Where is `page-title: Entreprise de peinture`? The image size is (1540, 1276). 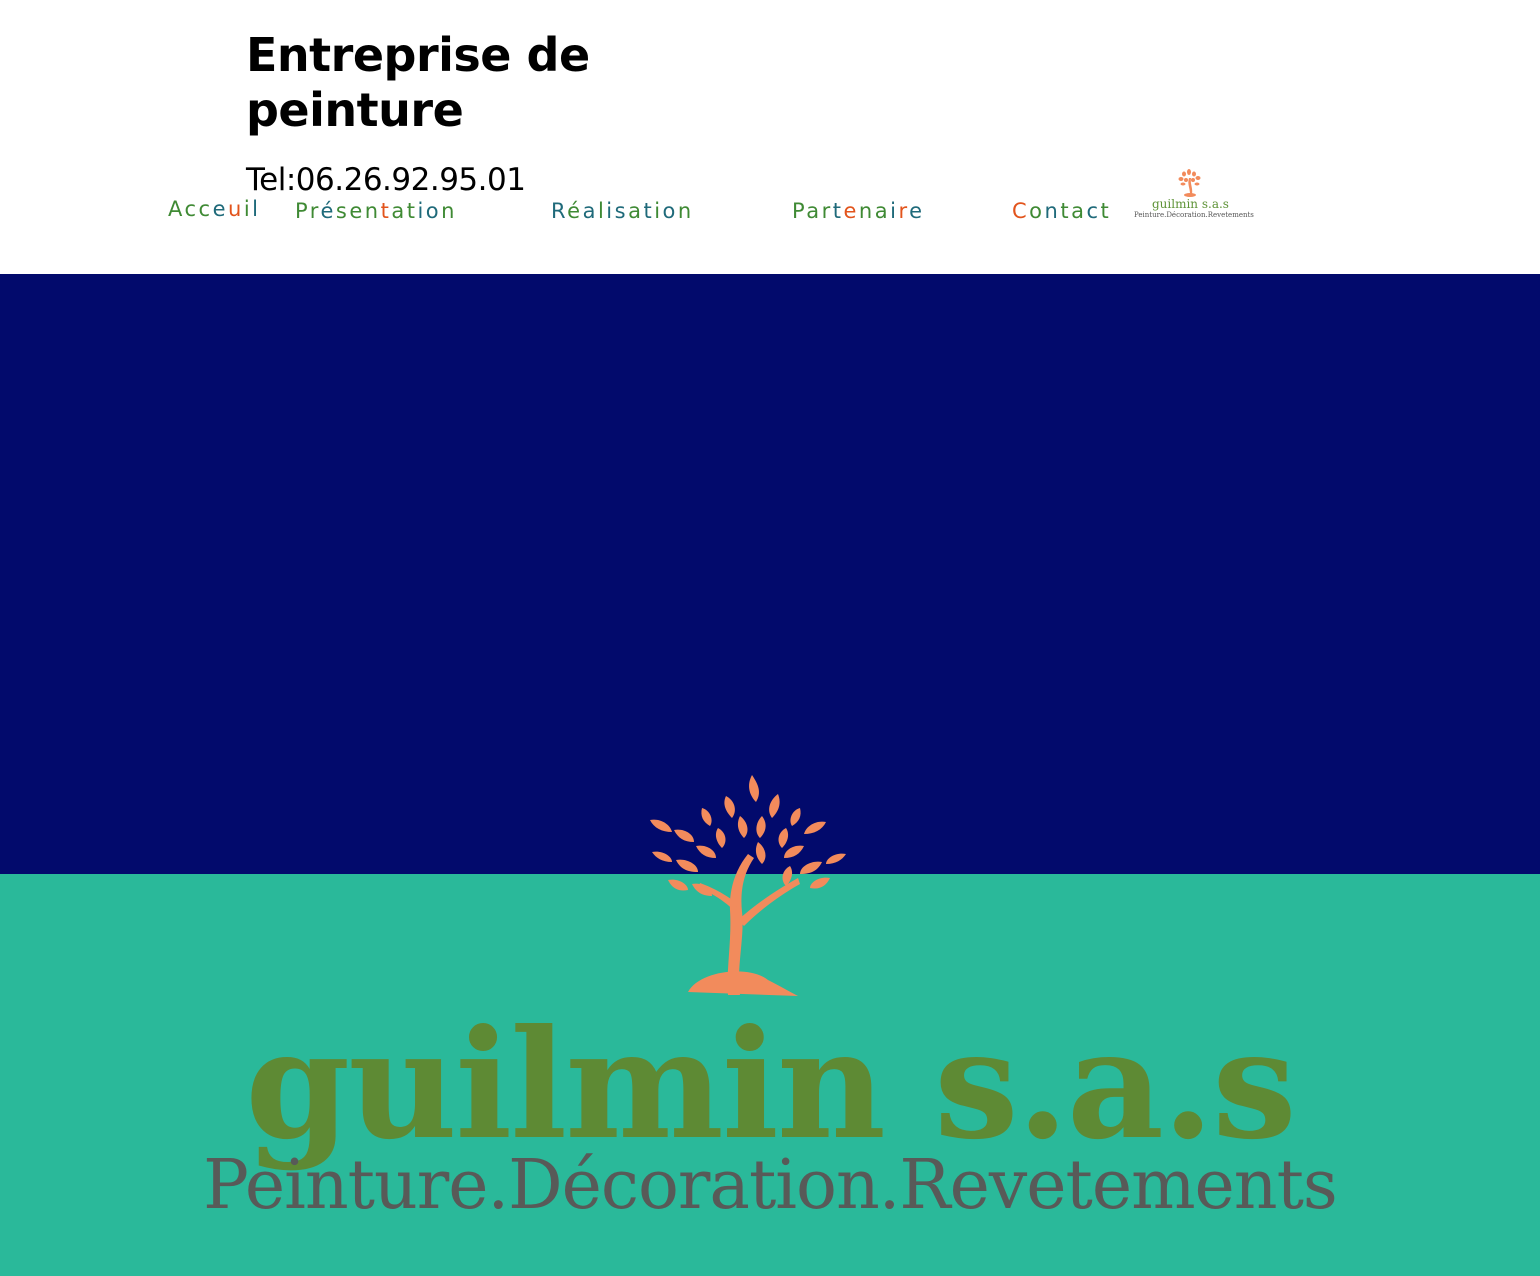 page-title: Entreprise de peinture is located at coordinates (418, 82).